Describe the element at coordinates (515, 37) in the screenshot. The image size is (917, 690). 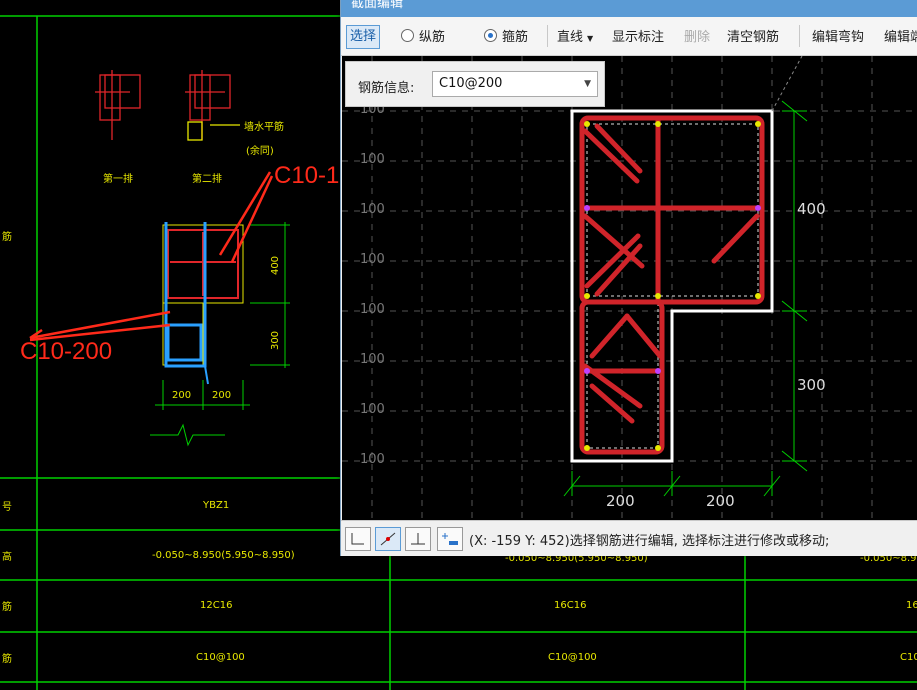
I see `radio-stirrup-label: 箍筋` at that location.